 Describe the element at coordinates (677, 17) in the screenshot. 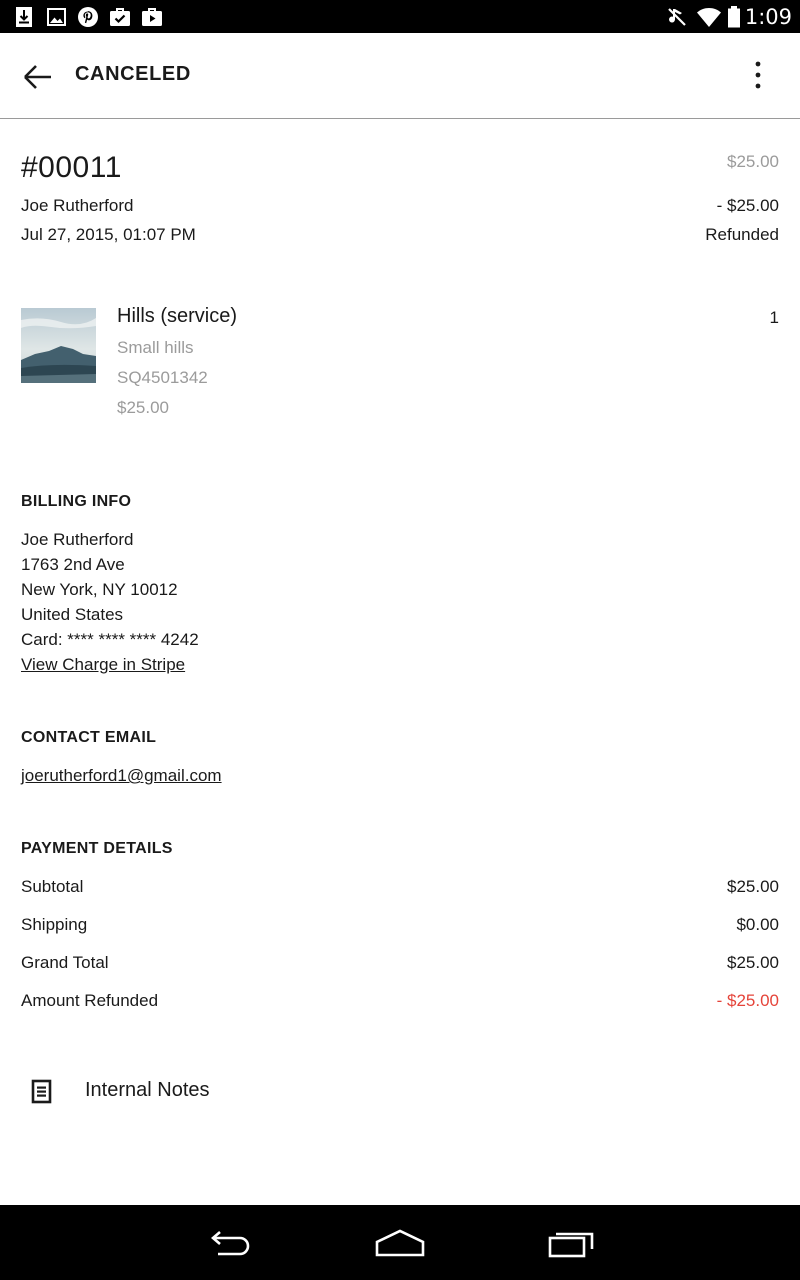

I see `mute-icon` at that location.